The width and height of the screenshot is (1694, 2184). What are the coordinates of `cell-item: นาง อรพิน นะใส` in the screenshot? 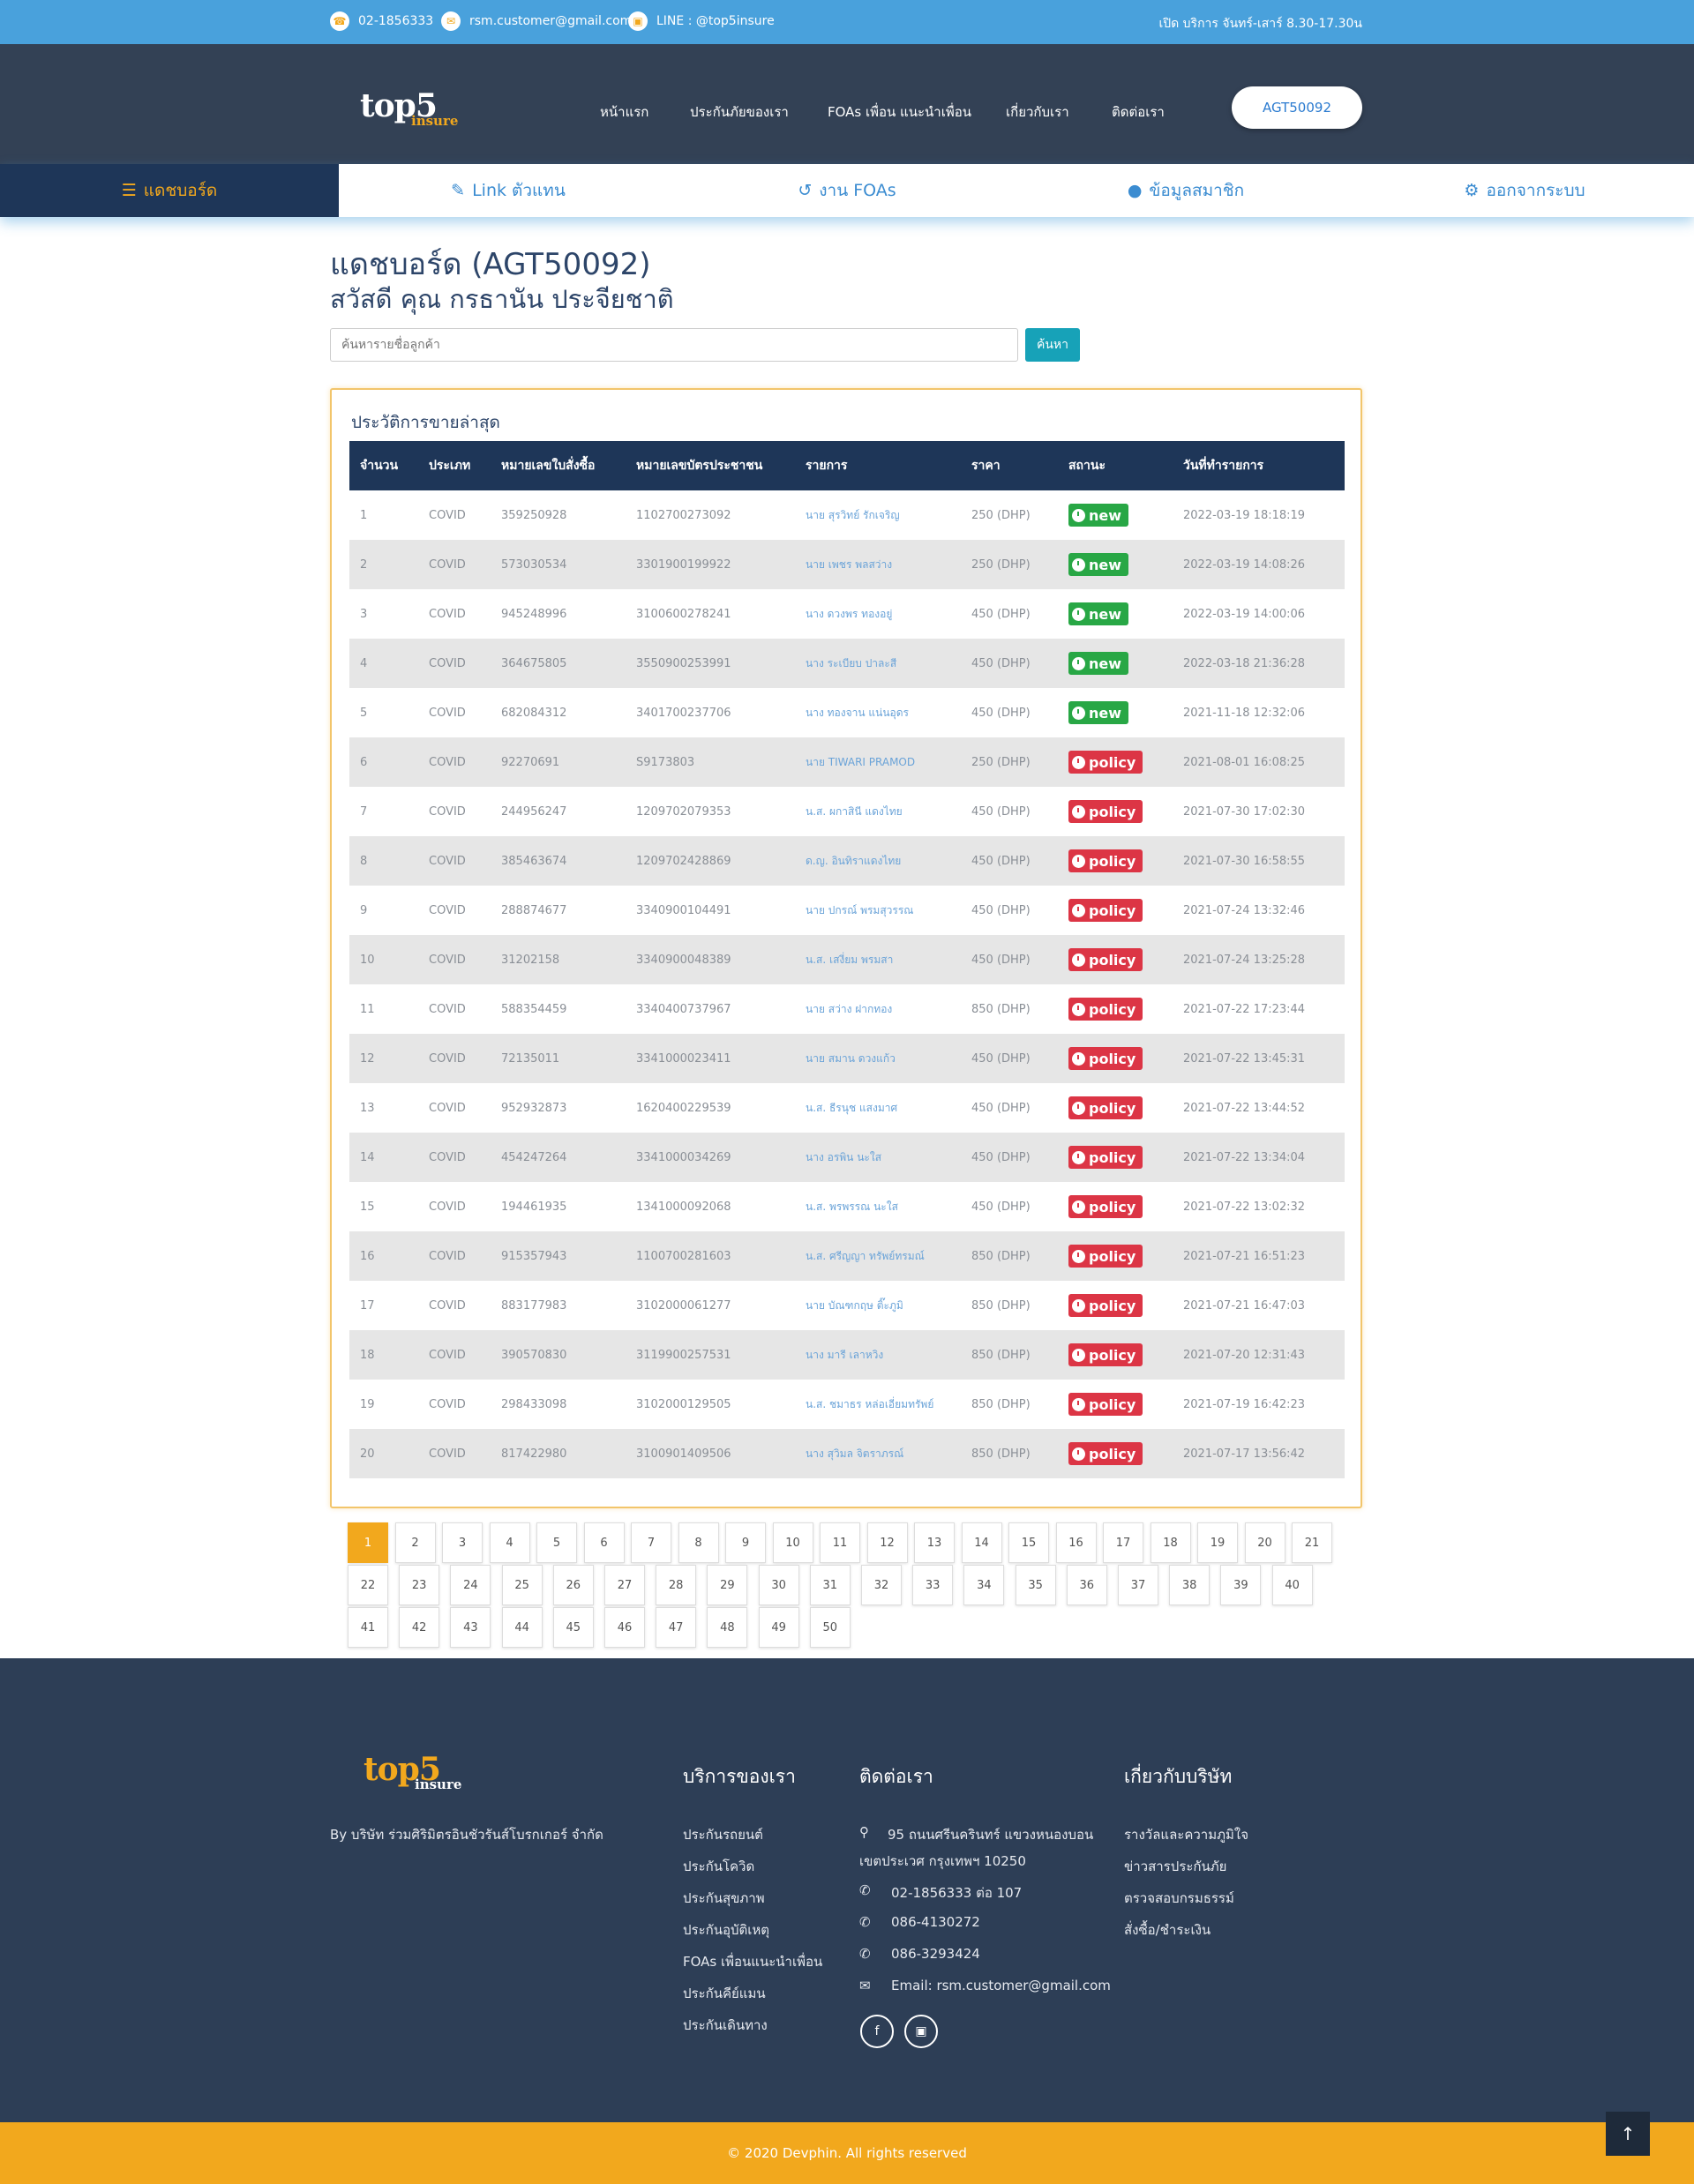 It's located at (878, 1157).